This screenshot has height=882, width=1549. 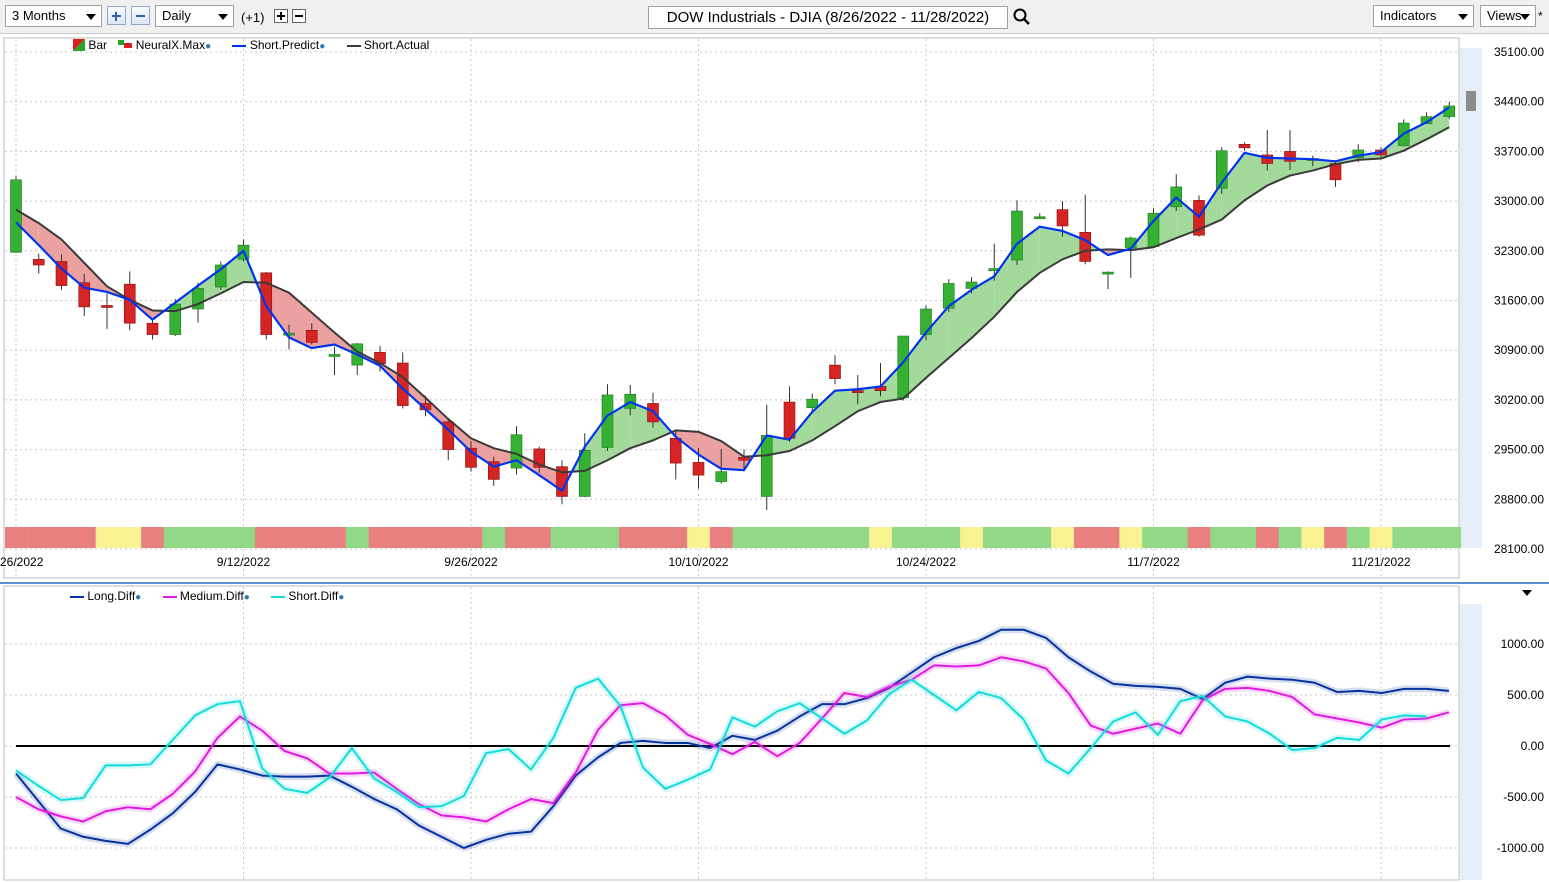 What do you see at coordinates (721, 743) in the screenshot?
I see `short-diff-line` at bounding box center [721, 743].